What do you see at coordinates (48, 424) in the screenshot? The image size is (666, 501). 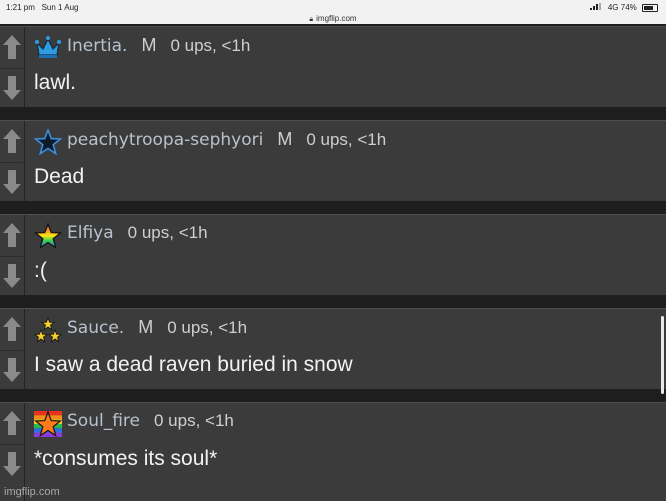 I see `orange-star-rainbow-icon` at bounding box center [48, 424].